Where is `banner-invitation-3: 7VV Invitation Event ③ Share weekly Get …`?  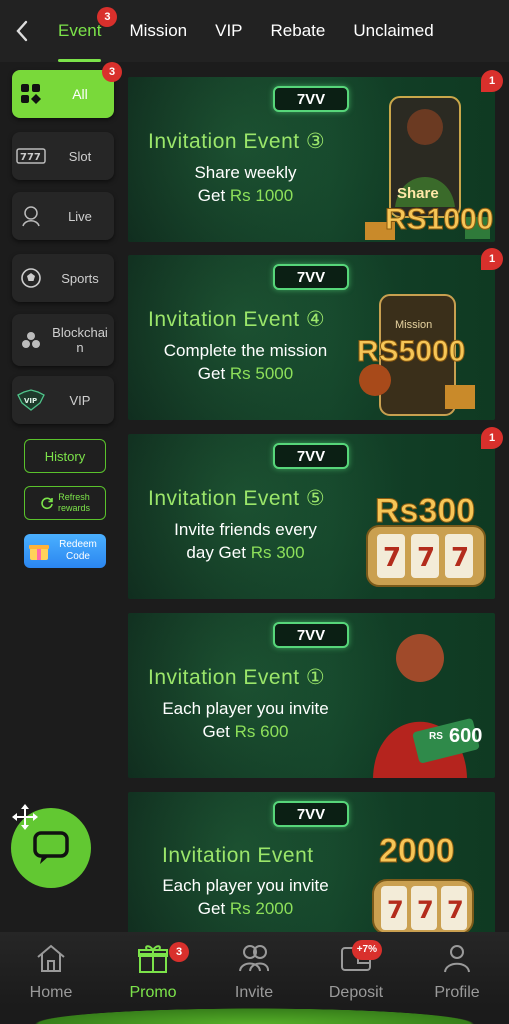
banner-invitation-3: 7VV Invitation Event ③ Share weekly Get … is located at coordinates (311, 159).